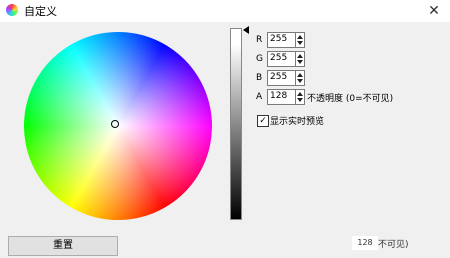 This screenshot has width=450, height=258. What do you see at coordinates (259, 78) in the screenshot?
I see `b-label: B` at bounding box center [259, 78].